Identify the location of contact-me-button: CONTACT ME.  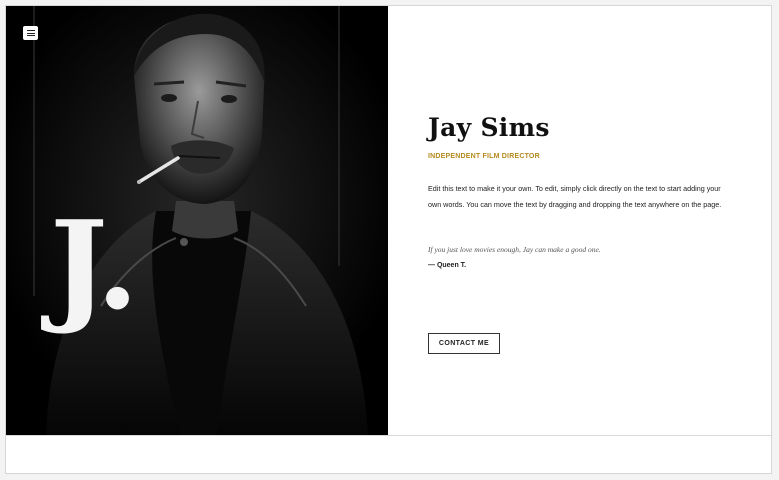
(464, 343).